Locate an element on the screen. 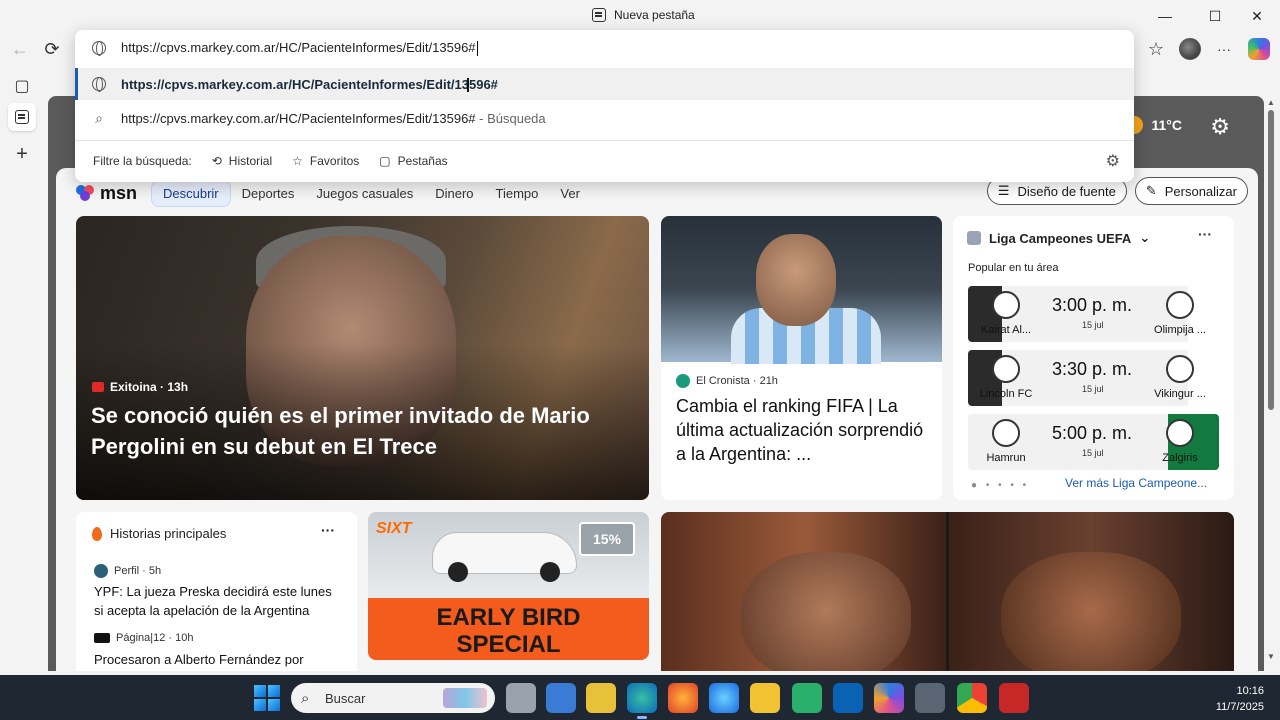 The image size is (1280, 720). copilot-app-icon is located at coordinates (889, 698).